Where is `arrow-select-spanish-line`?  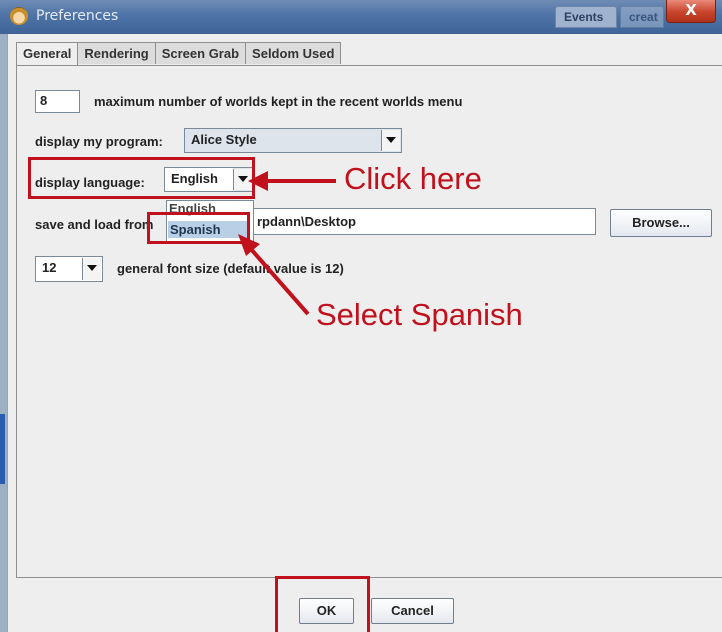 arrow-select-spanish-line is located at coordinates (279, 281).